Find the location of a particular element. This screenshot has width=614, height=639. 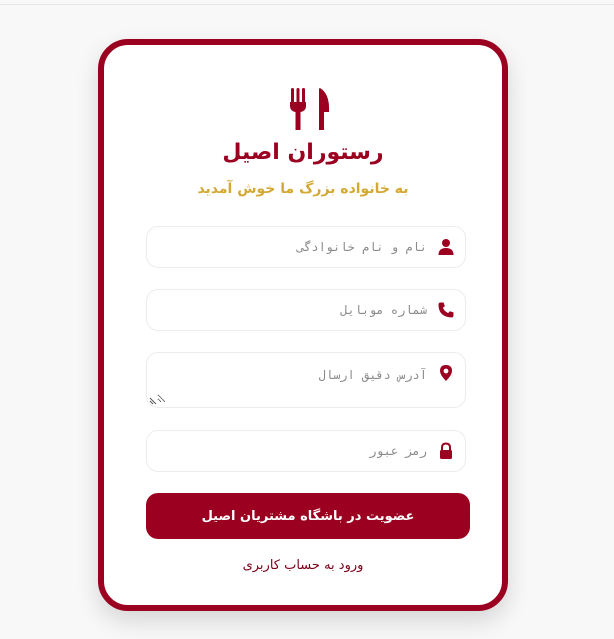

utensils-icon is located at coordinates (310, 109).